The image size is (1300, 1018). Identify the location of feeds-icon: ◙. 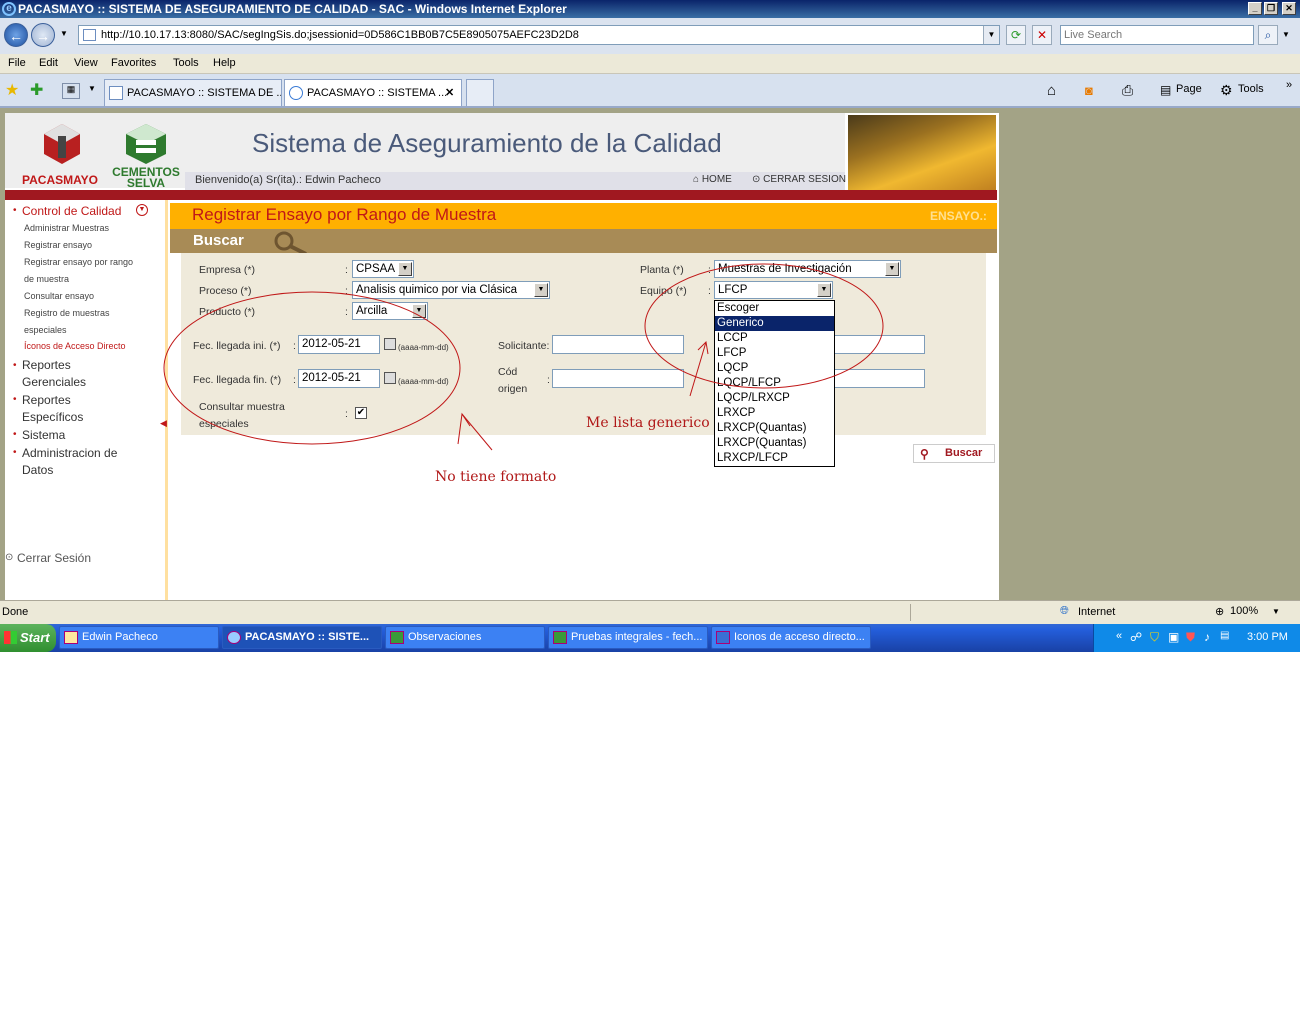
(1089, 90).